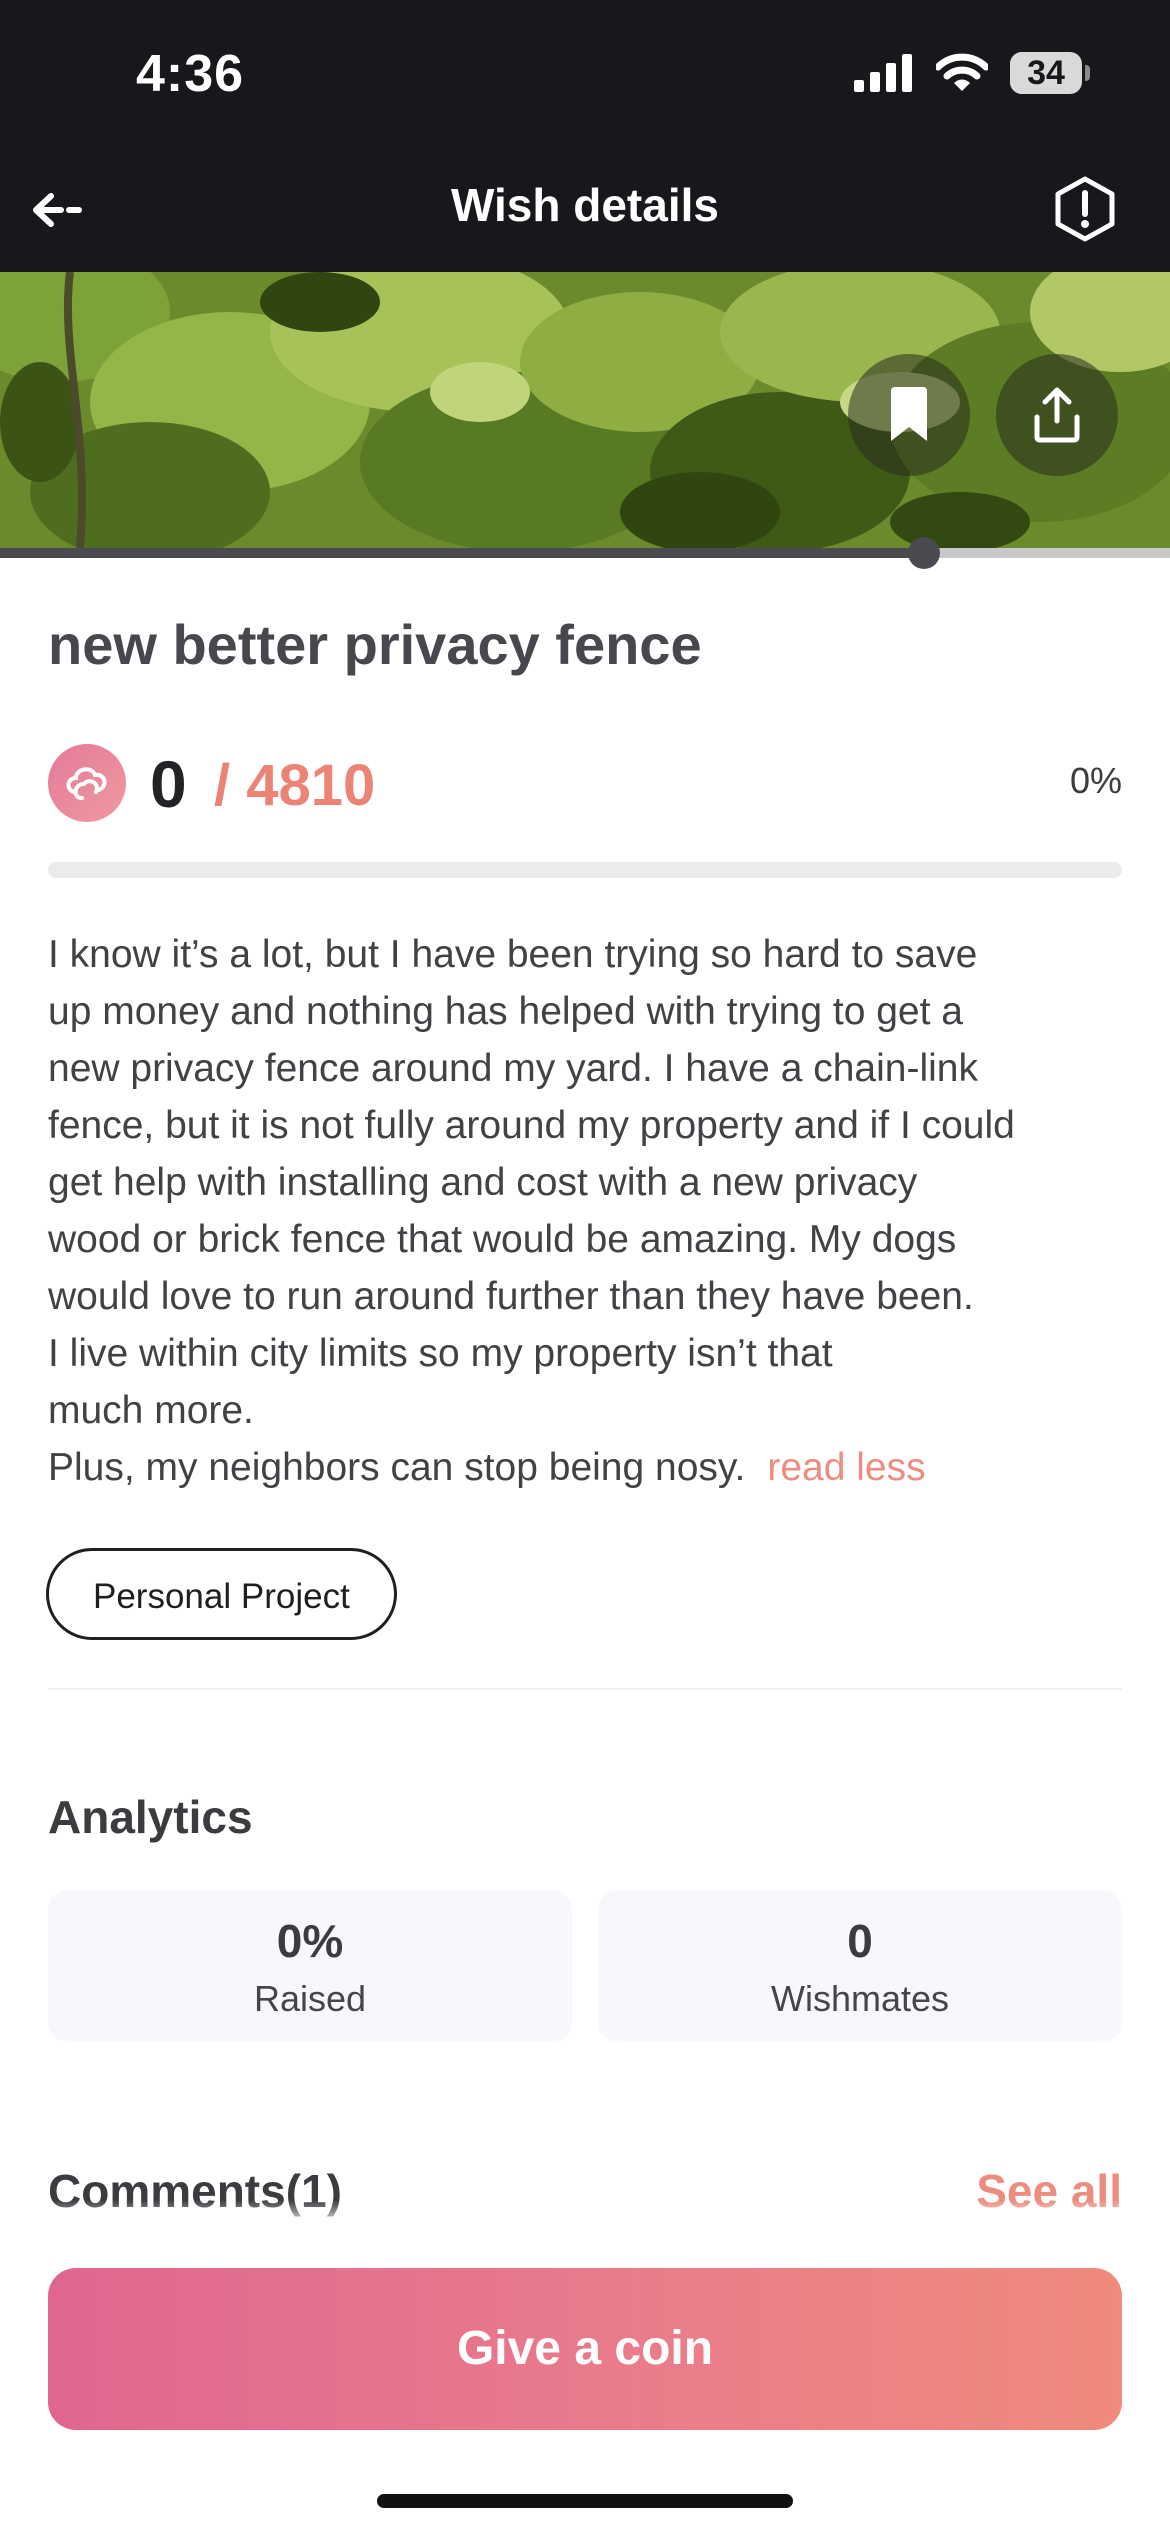 The height and width of the screenshot is (2532, 1170). Describe the element at coordinates (1046, 73) in the screenshot. I see `battery-level: 34` at that location.